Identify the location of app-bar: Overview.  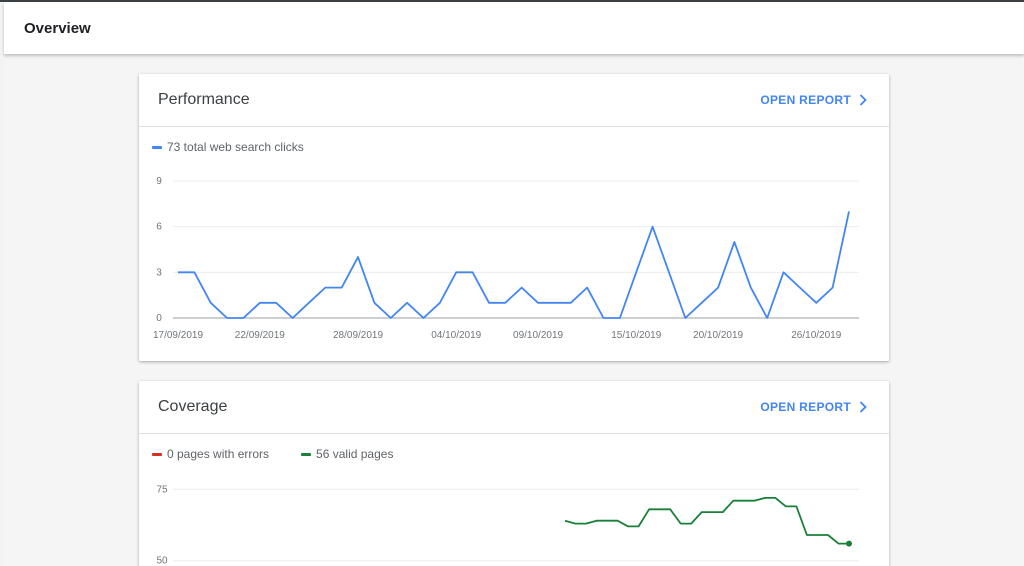
(514, 28).